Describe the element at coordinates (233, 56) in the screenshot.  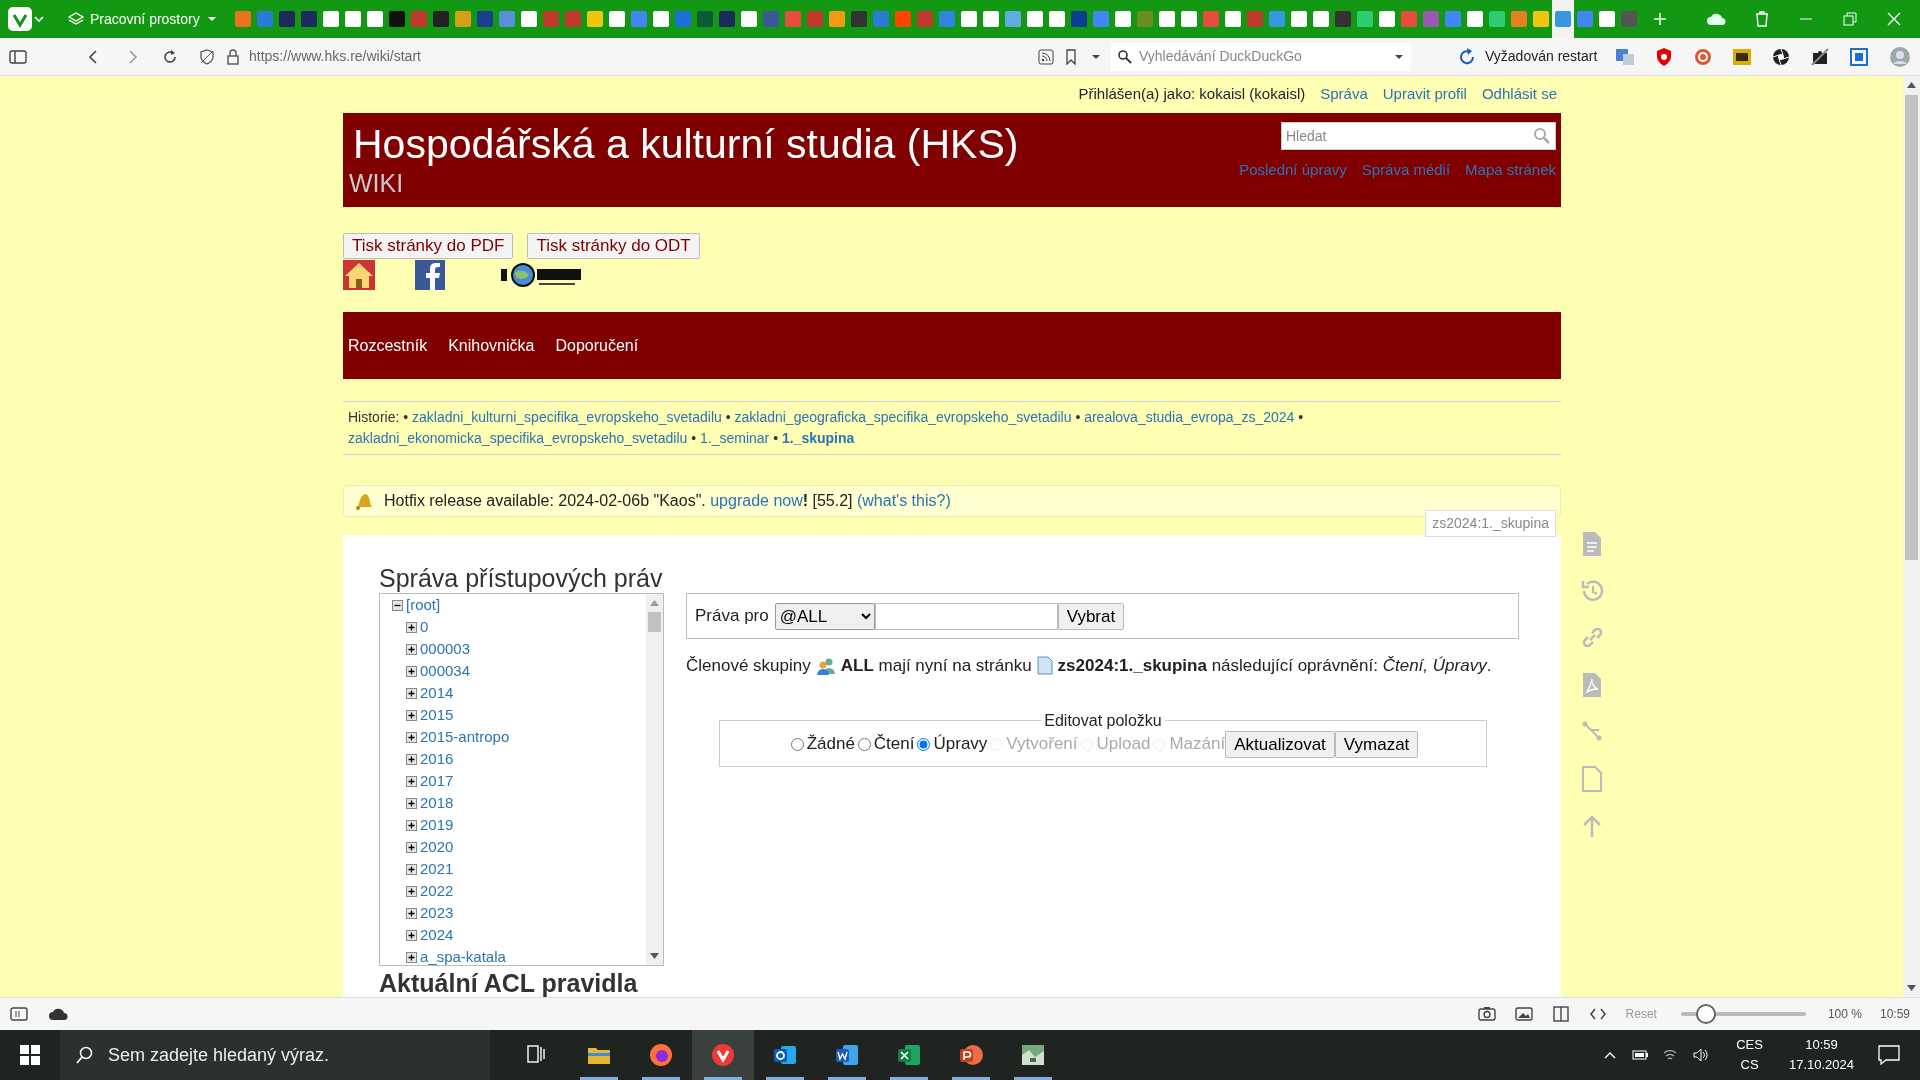
I see `lock-icon` at that location.